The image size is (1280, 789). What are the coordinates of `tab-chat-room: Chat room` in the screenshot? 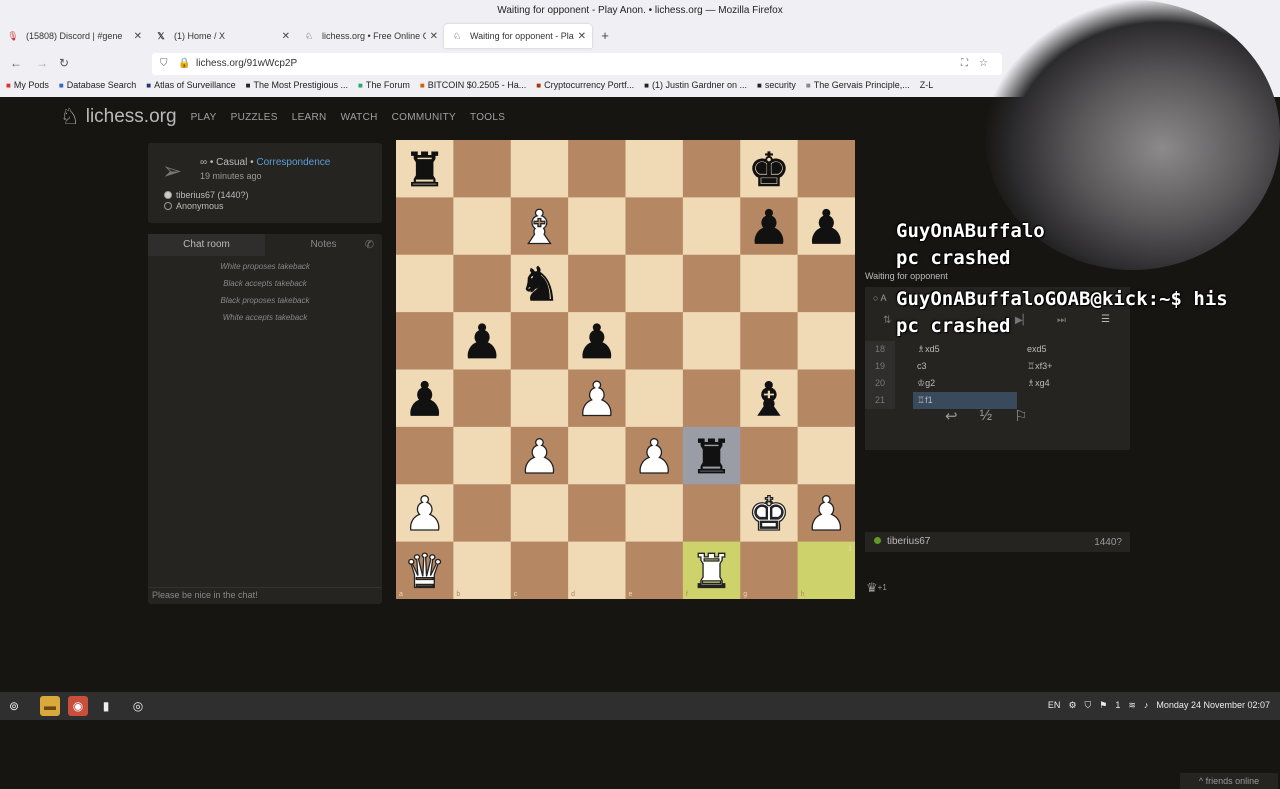 It's located at (206, 245).